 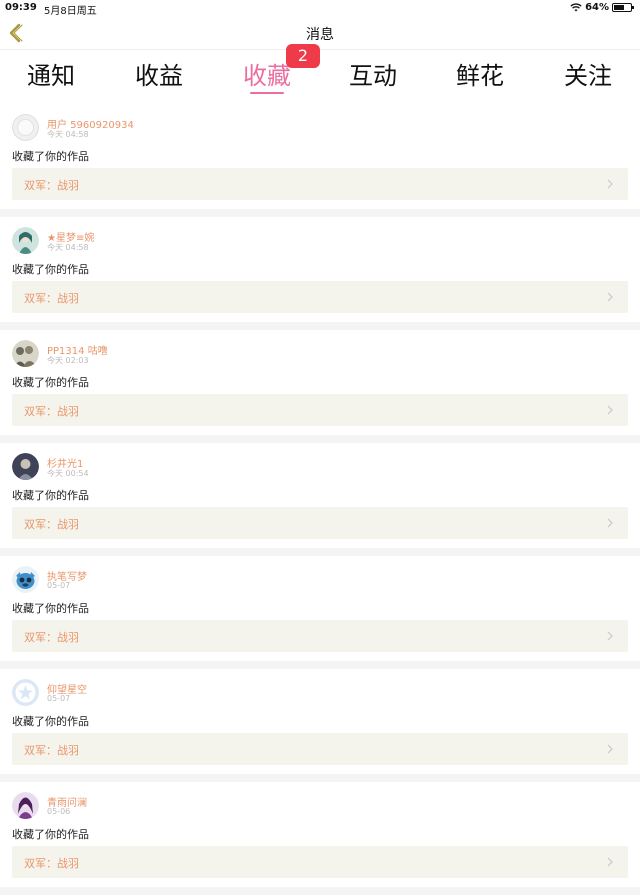 I want to click on star-avatar, so click(x=25, y=692).